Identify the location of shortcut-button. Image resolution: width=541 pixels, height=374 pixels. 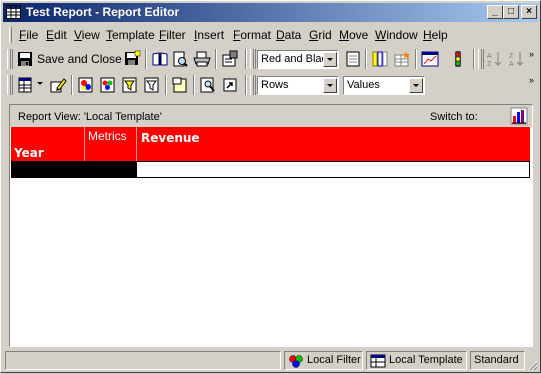
(230, 85).